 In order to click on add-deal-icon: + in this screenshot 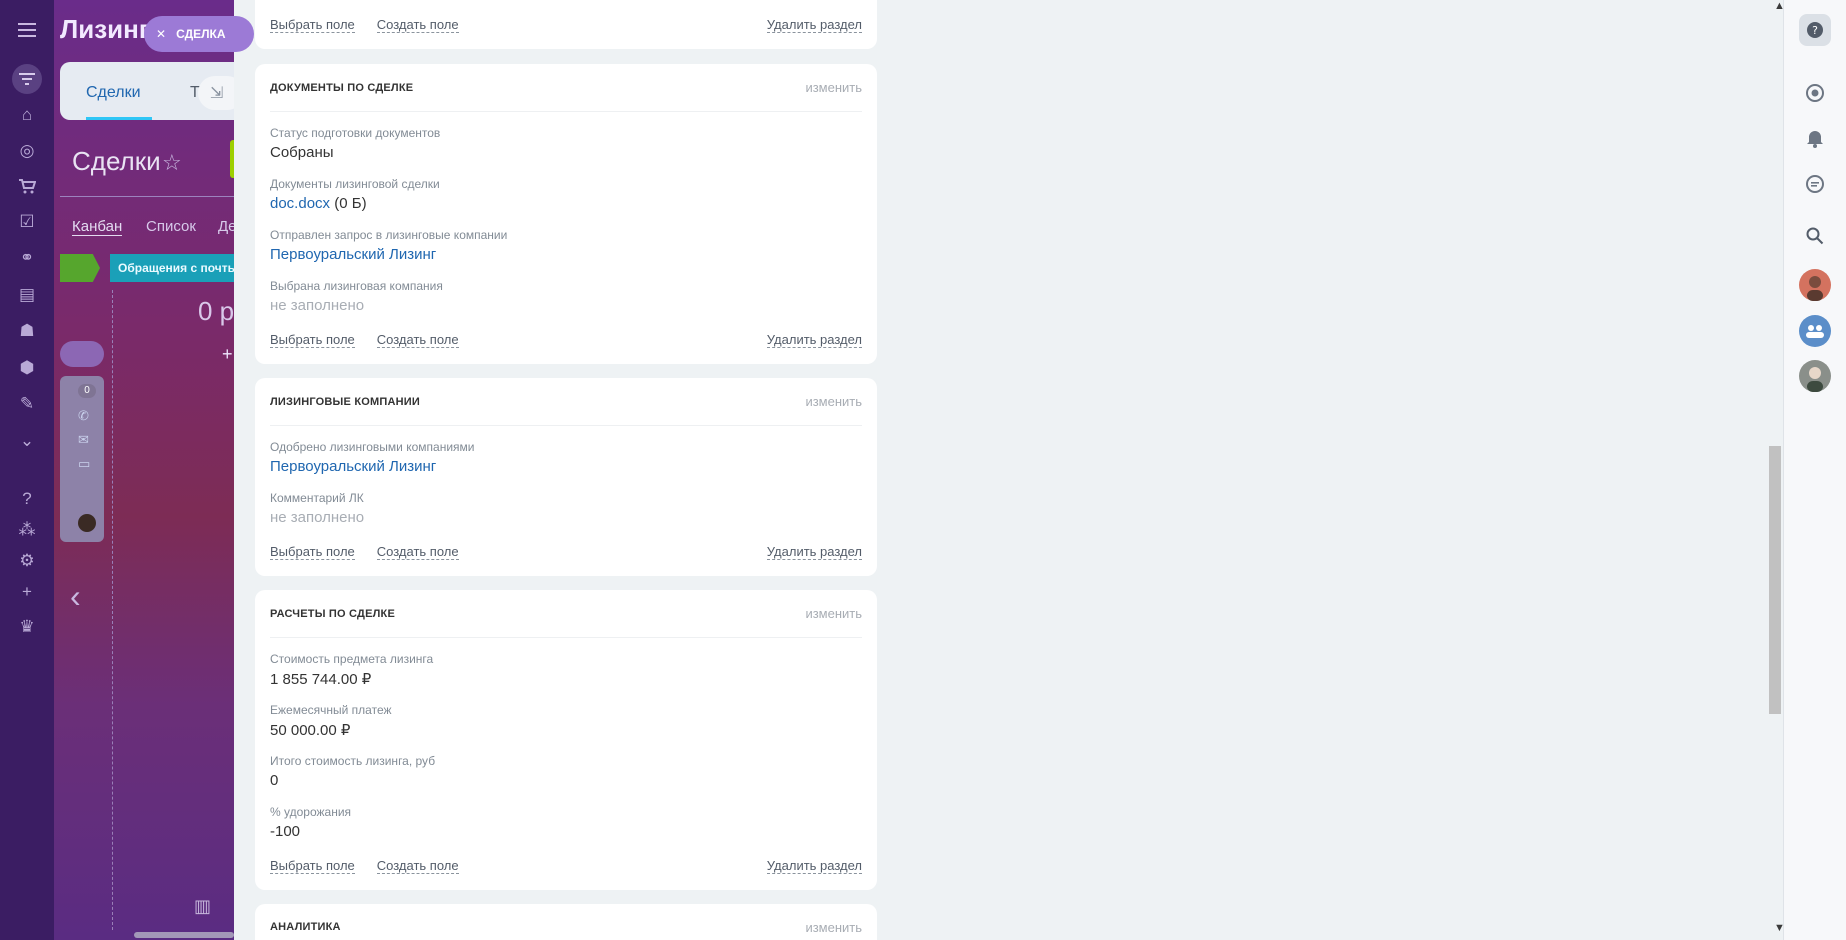, I will do `click(227, 354)`.